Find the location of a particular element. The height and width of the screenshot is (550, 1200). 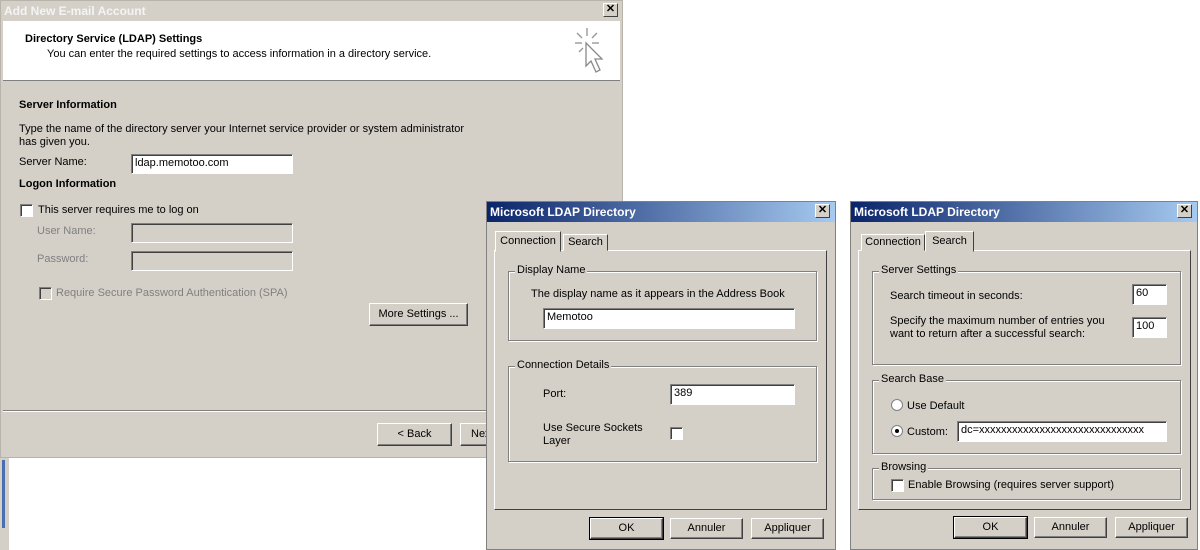

browsing-legend: Browsing is located at coordinates (904, 467).